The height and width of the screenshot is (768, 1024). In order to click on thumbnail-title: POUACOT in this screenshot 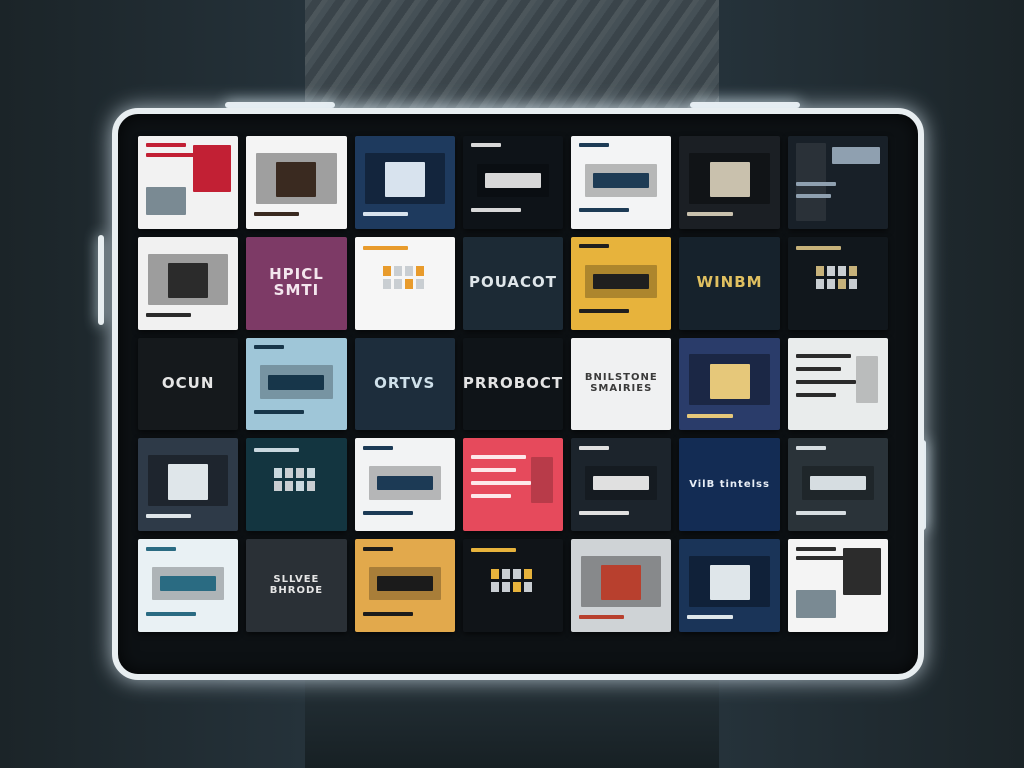, I will do `click(513, 282)`.